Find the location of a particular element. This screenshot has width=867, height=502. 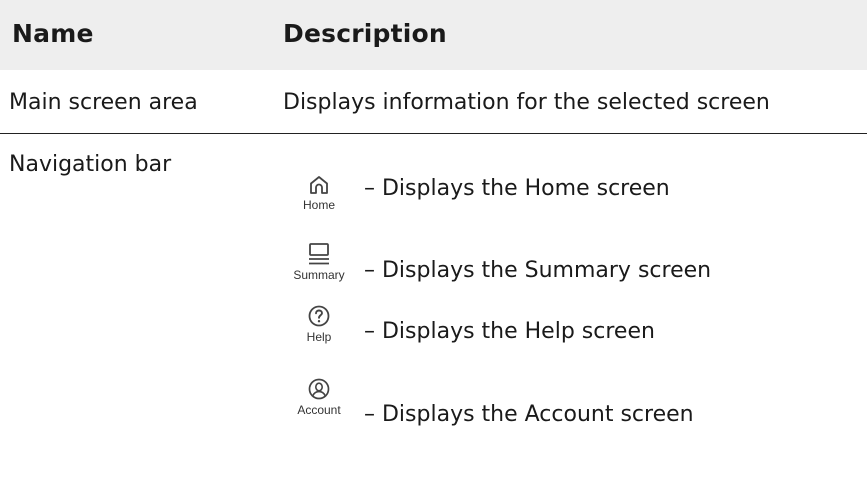

summary-icon is located at coordinates (319, 254).